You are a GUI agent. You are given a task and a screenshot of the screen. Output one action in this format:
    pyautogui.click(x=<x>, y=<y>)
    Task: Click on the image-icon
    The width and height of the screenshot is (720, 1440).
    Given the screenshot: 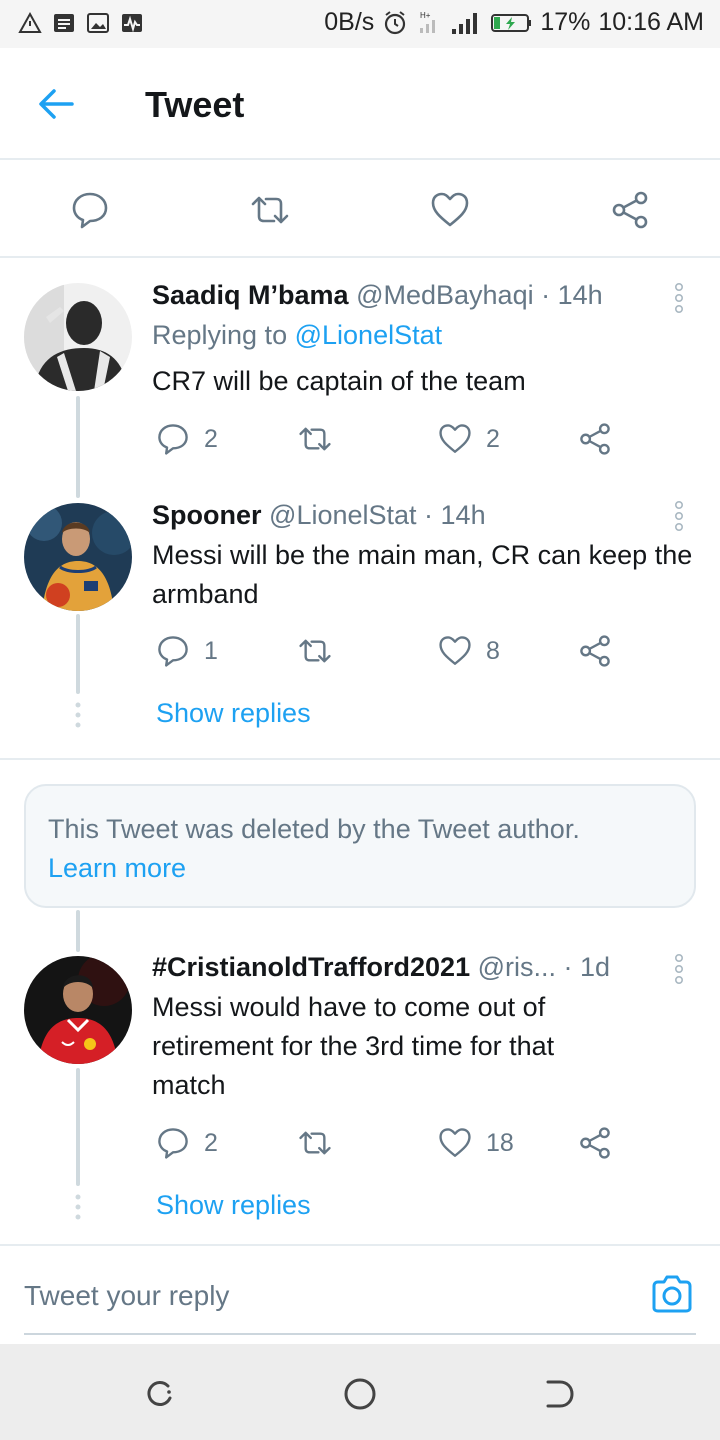 What is the action you would take?
    pyautogui.click(x=98, y=23)
    